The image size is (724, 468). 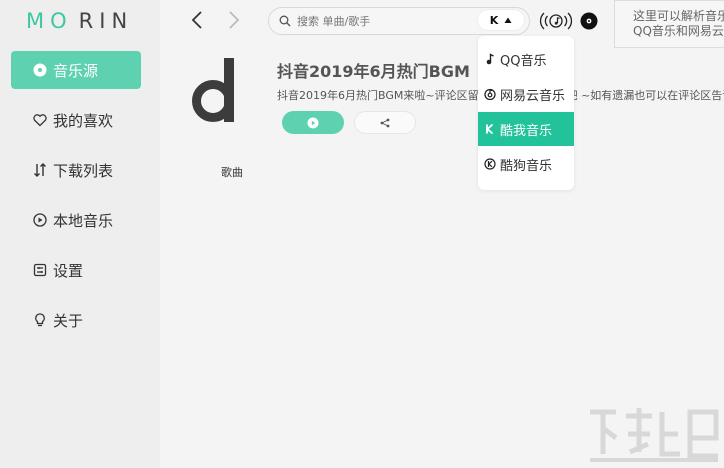 What do you see at coordinates (83, 120) in the screenshot?
I see `sidebar-item-label: 我的喜欢` at bounding box center [83, 120].